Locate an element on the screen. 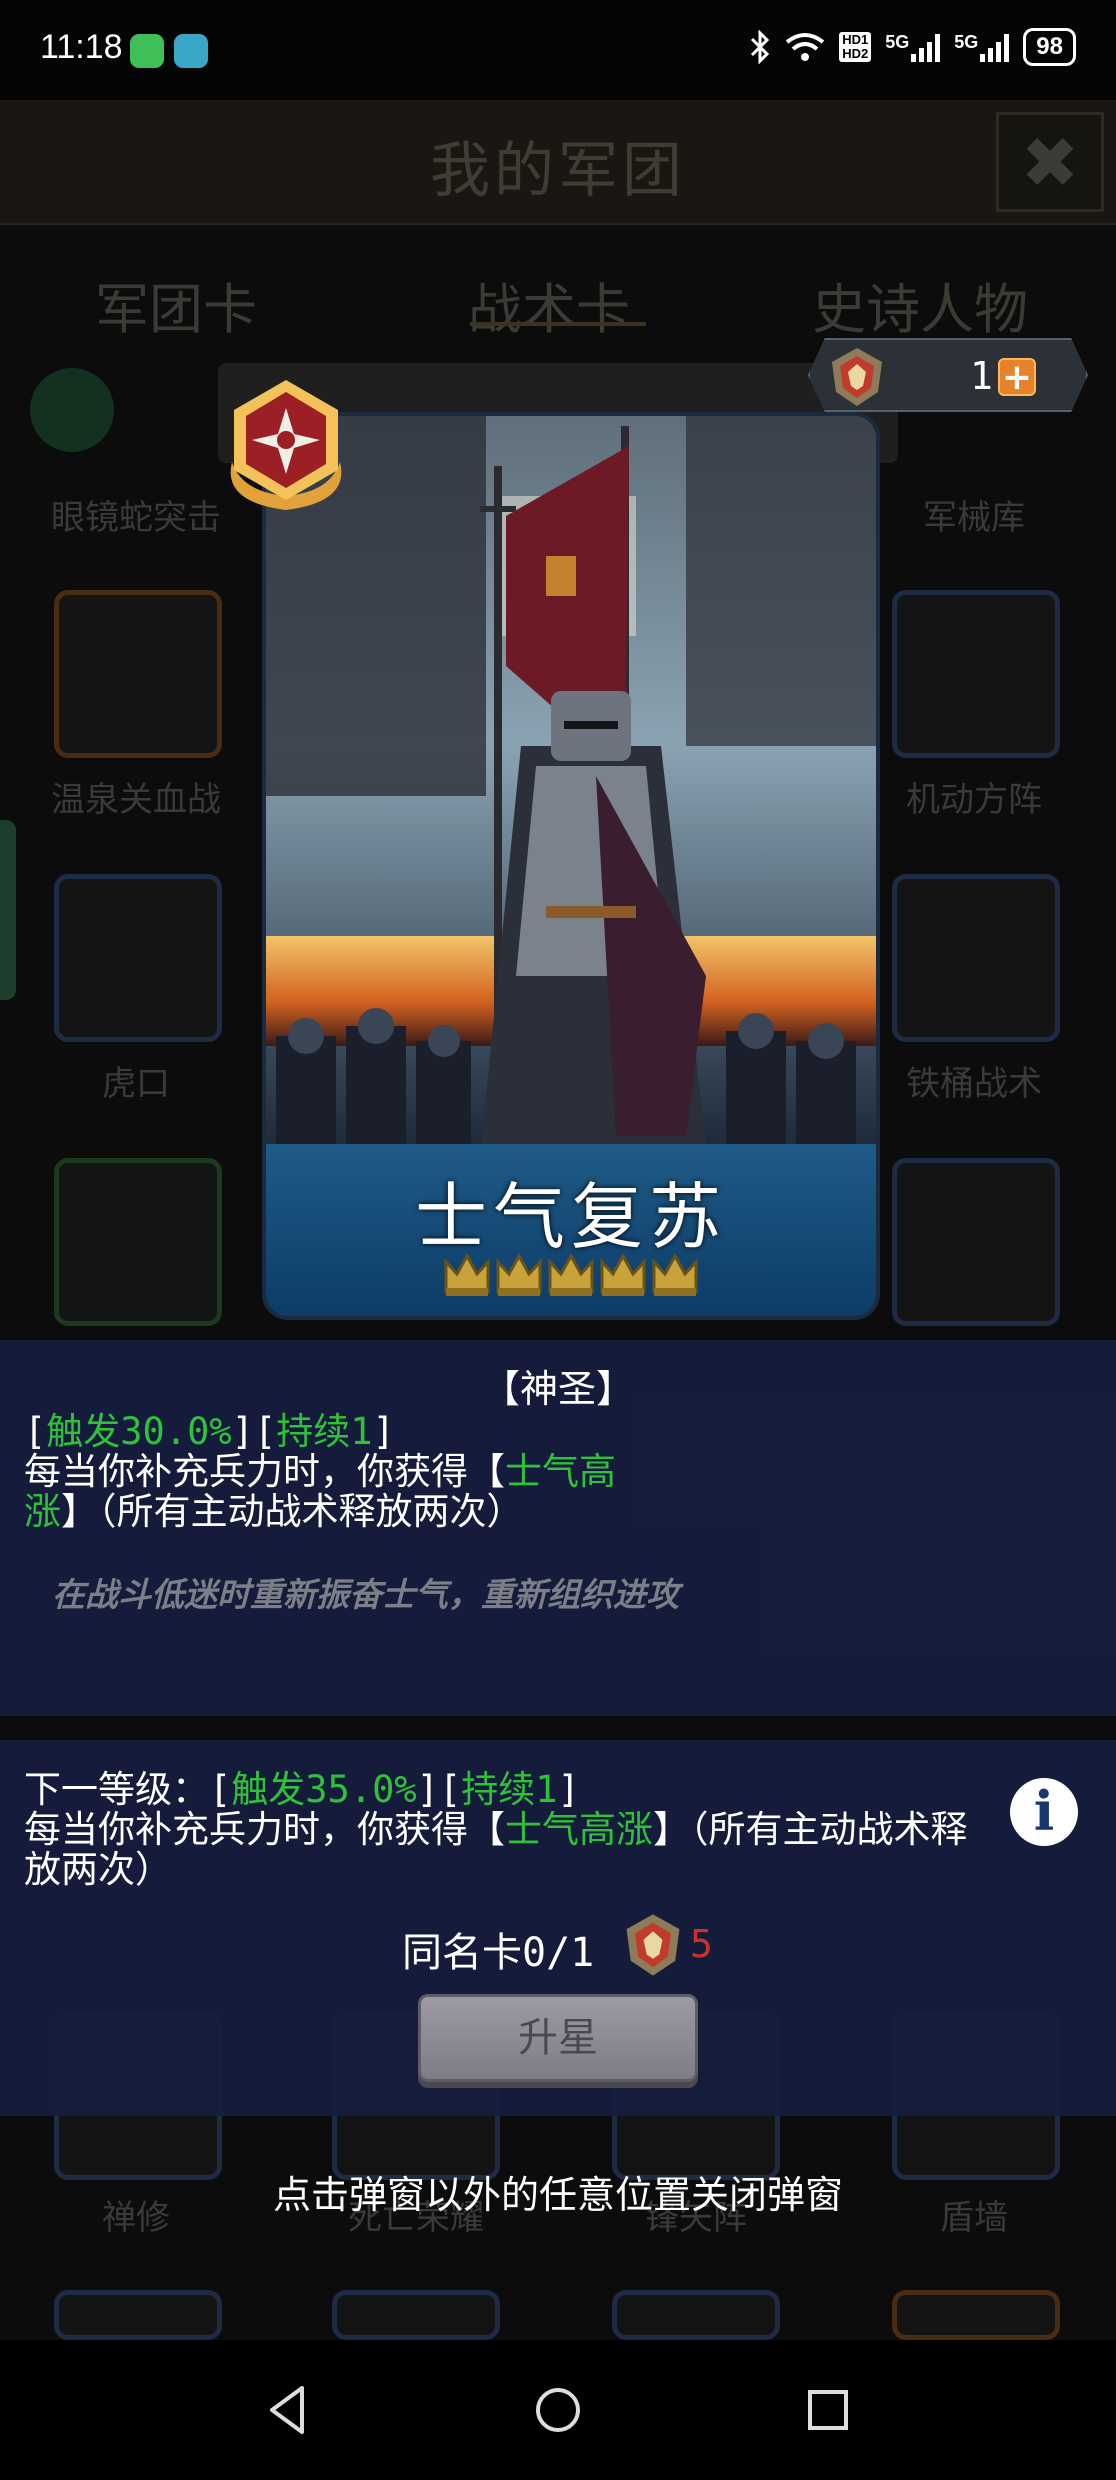  next-trigger-chance: 触发35.0% is located at coordinates (324, 1789).